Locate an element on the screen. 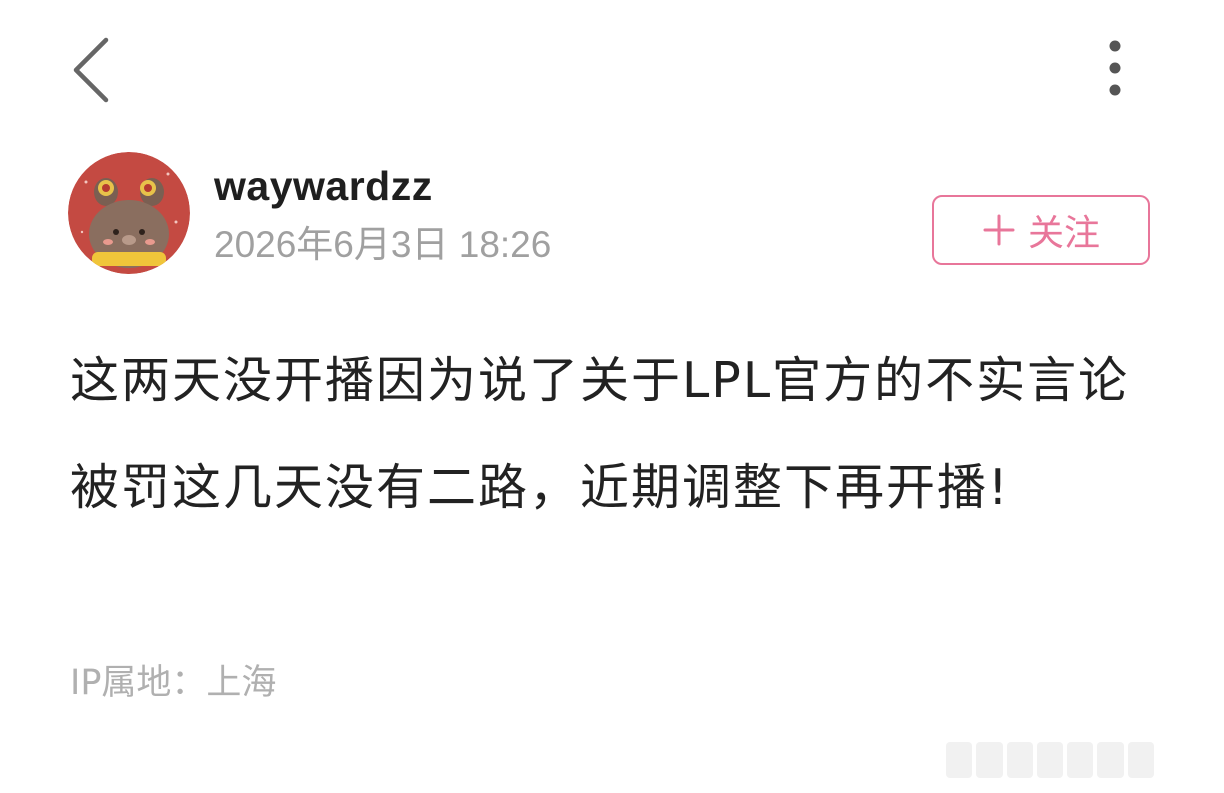 This screenshot has width=1224, height=793. plus-icon is located at coordinates (999, 230).